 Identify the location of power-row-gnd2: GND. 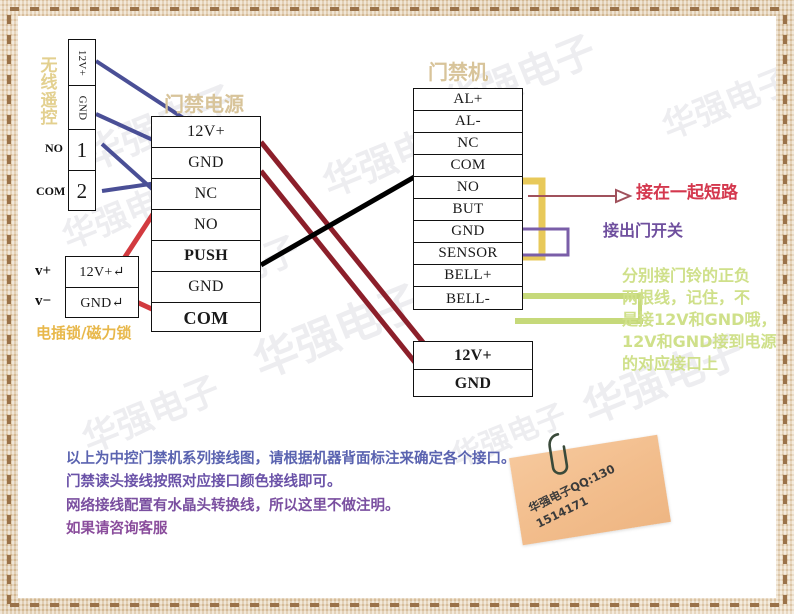
(206, 287).